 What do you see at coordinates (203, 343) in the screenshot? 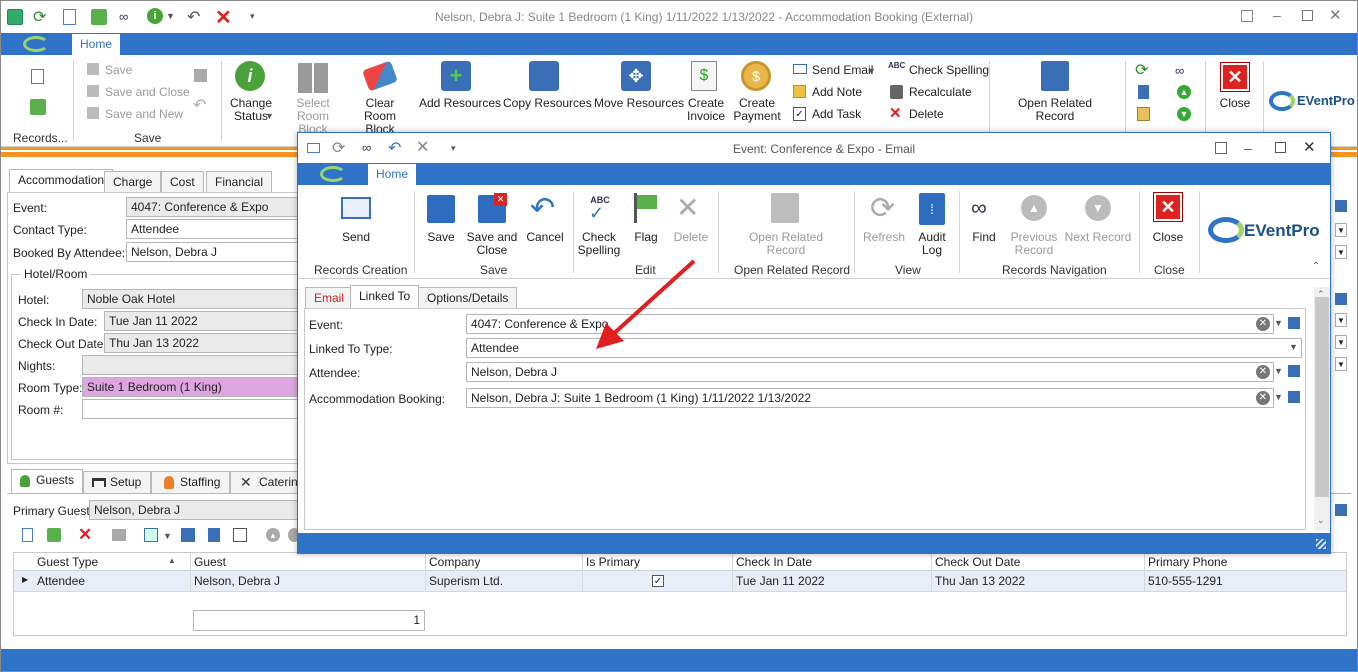
I see `checkout-field: Thu Jan 13 2022` at bounding box center [203, 343].